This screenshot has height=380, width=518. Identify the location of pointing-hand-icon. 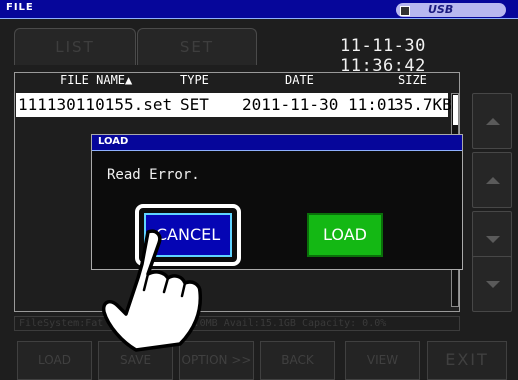
(152, 290).